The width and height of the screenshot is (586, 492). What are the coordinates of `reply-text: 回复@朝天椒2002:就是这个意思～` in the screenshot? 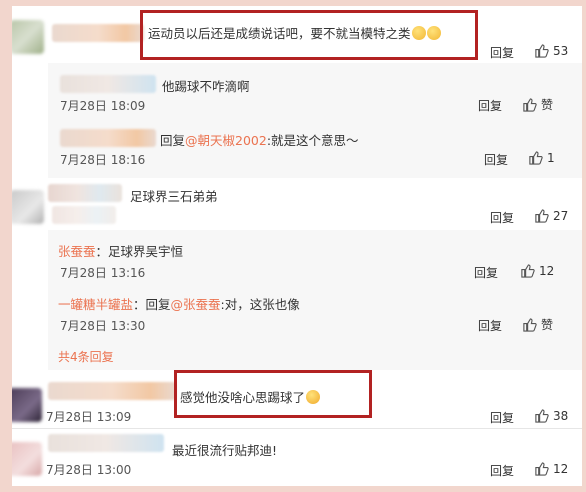 It's located at (259, 139).